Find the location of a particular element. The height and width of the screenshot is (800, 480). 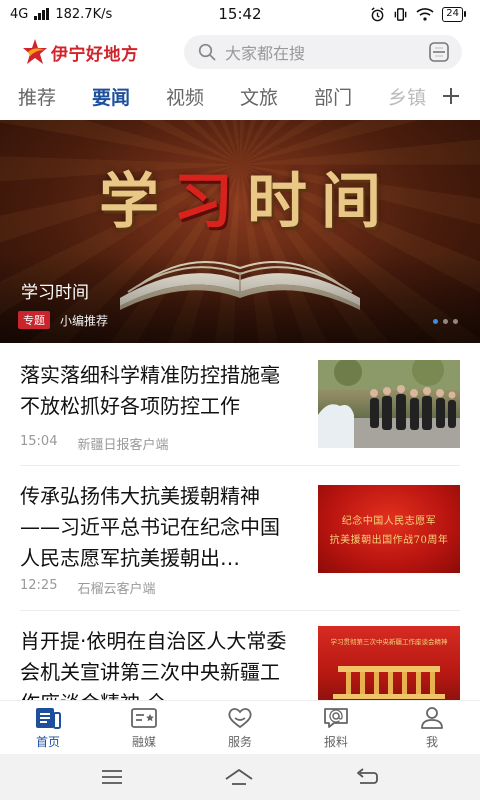

wifi-icon is located at coordinates (425, 14).